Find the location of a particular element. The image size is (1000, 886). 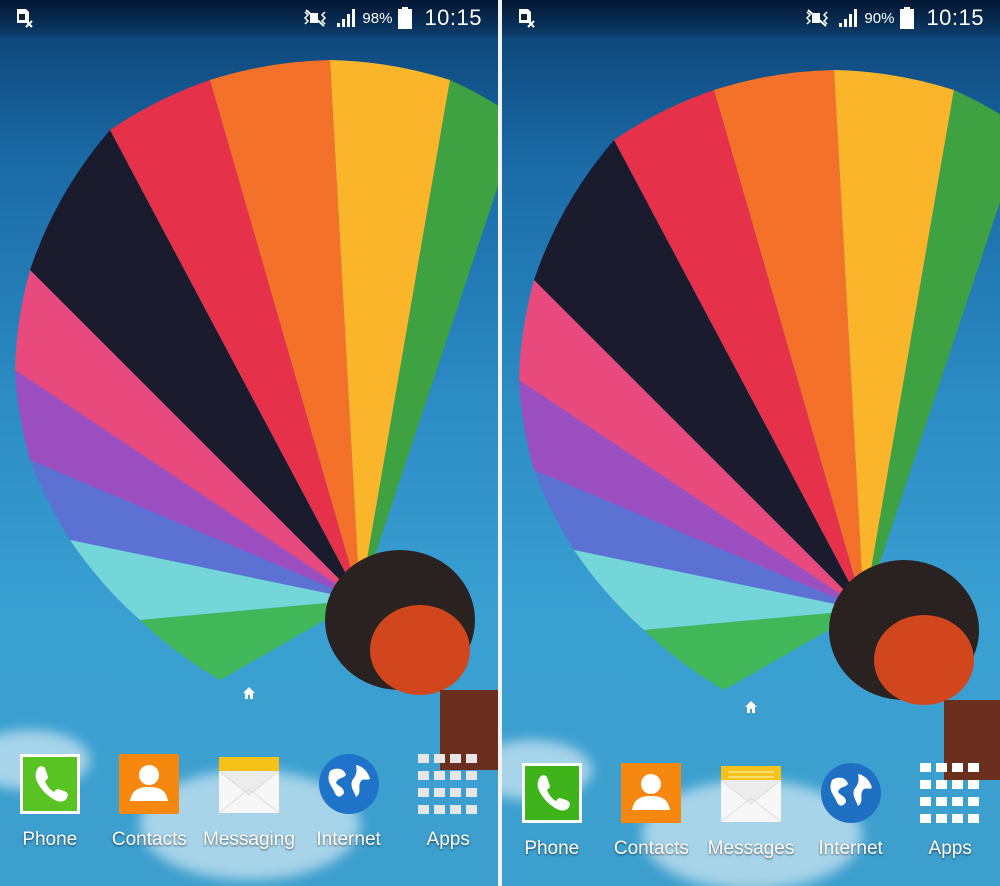

battery-percent: 90% is located at coordinates (879, 18).